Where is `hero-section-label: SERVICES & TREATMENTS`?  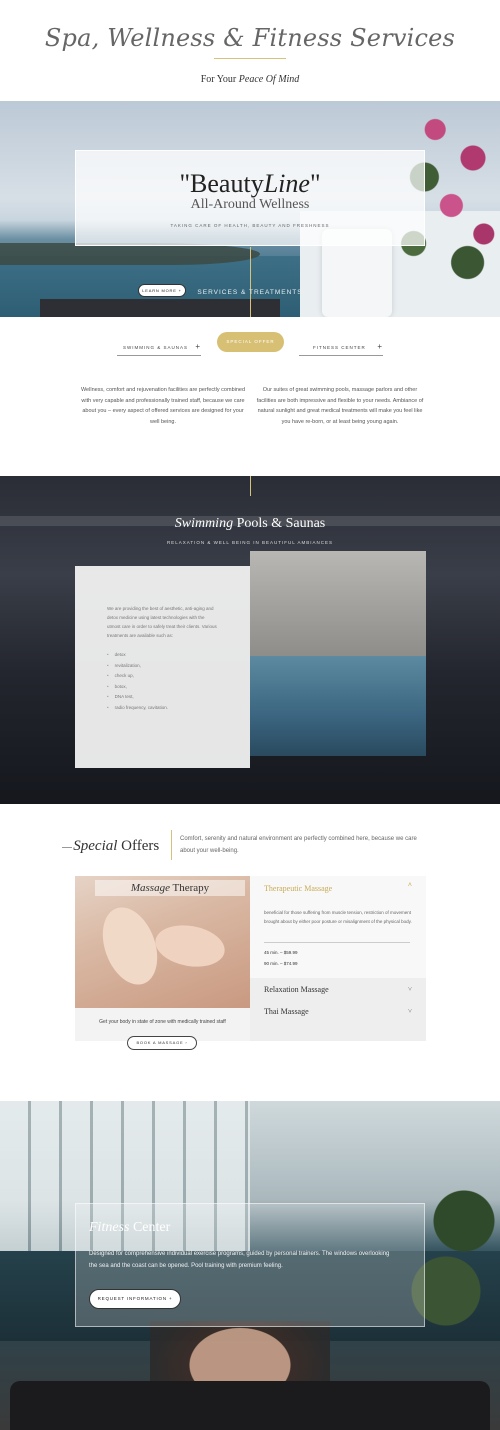 hero-section-label: SERVICES & TREATMENTS is located at coordinates (250, 292).